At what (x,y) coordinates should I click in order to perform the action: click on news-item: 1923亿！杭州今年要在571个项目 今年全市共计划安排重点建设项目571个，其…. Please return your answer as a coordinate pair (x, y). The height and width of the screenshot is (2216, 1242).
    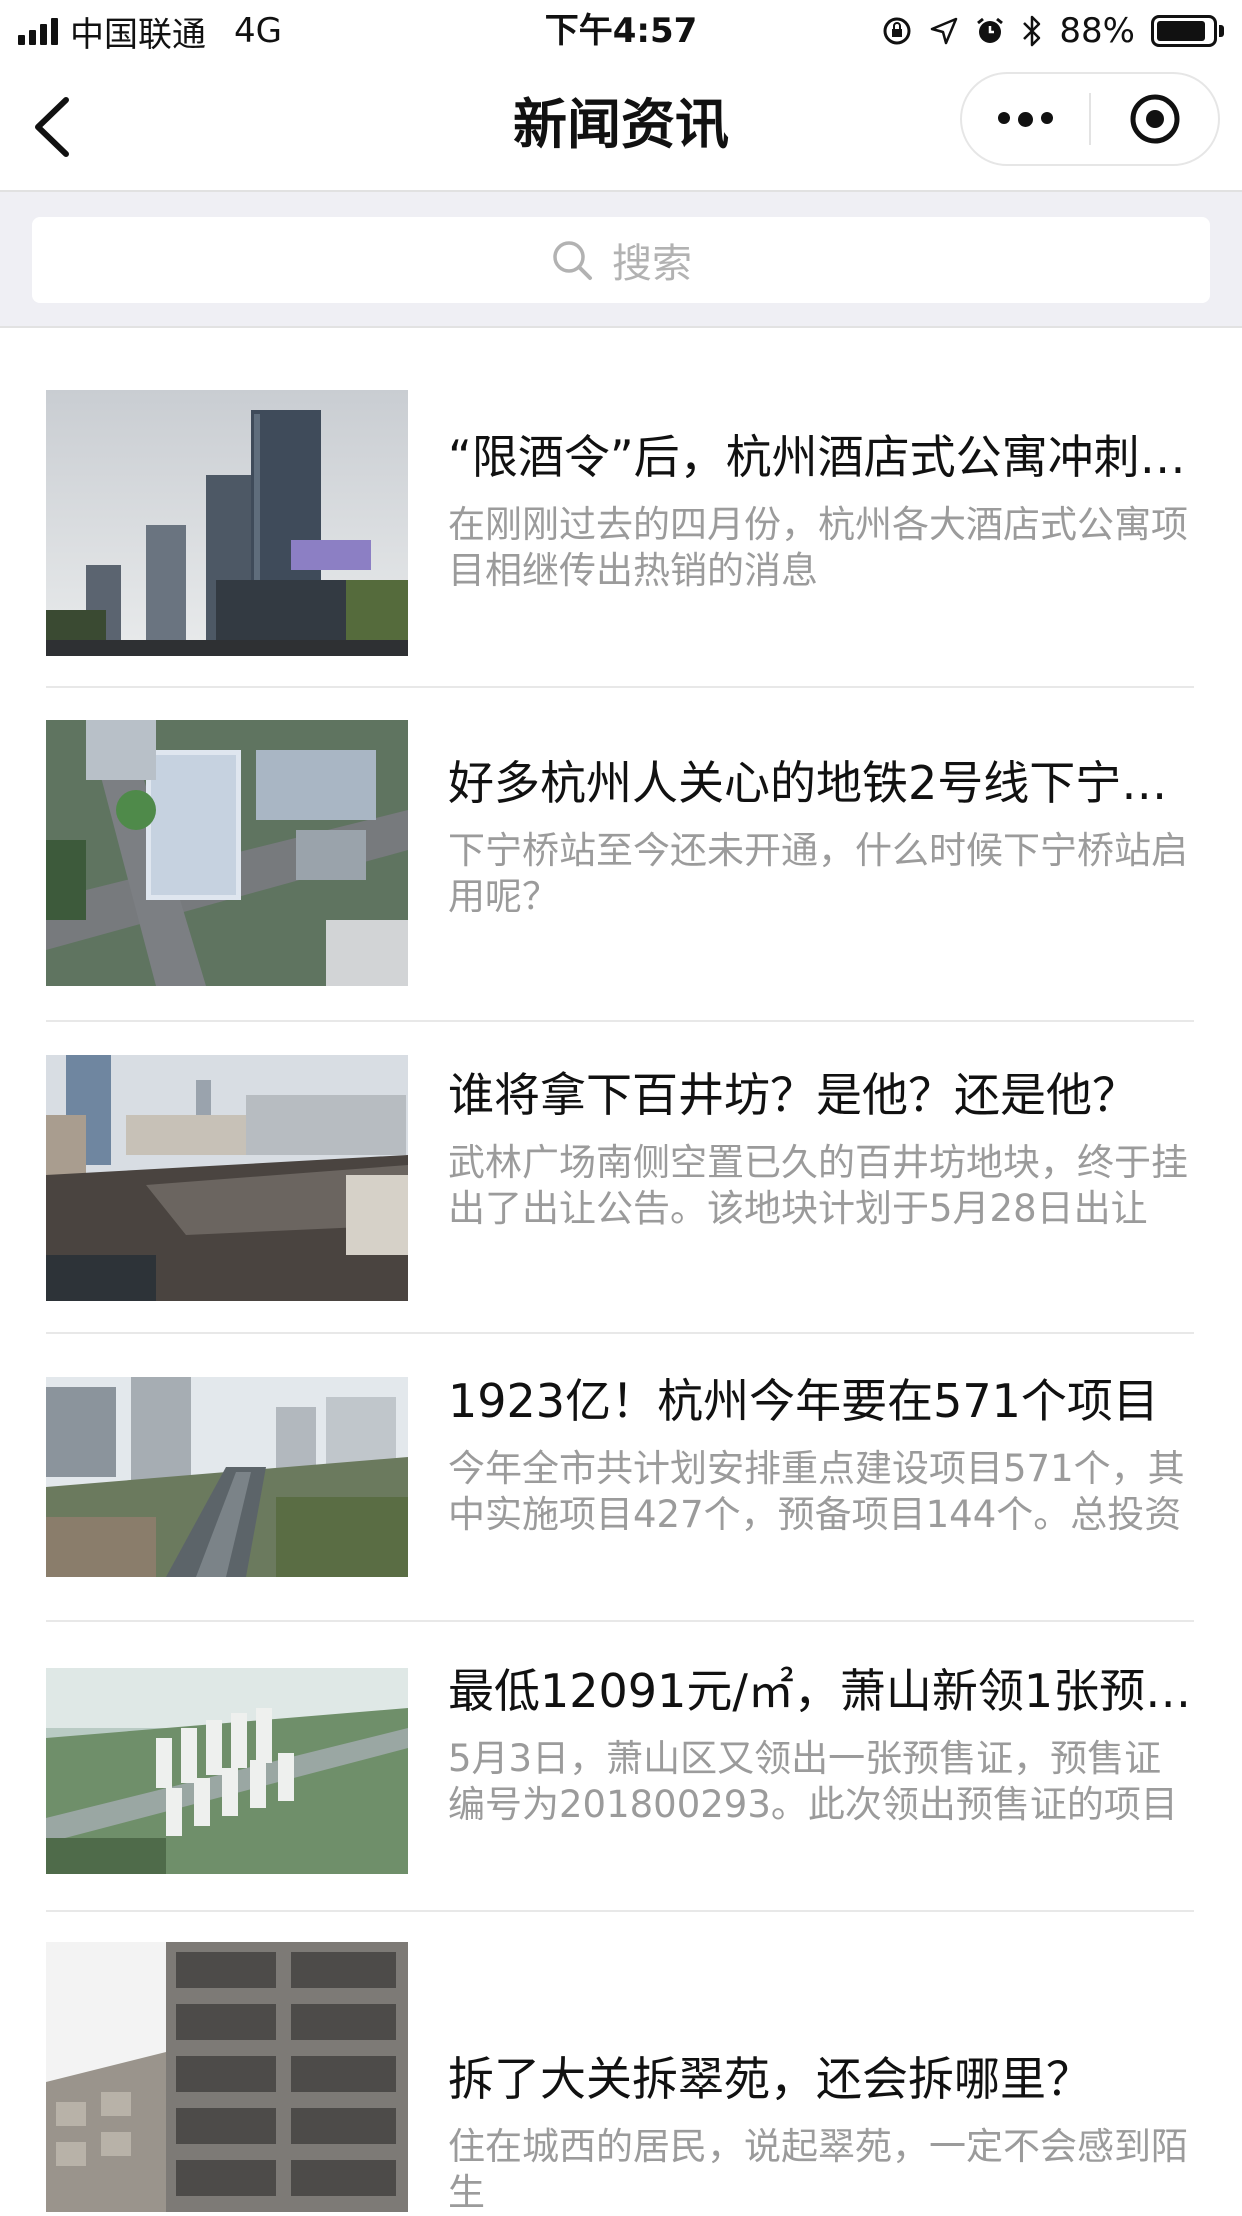
    Looking at the image, I should click on (620, 1478).